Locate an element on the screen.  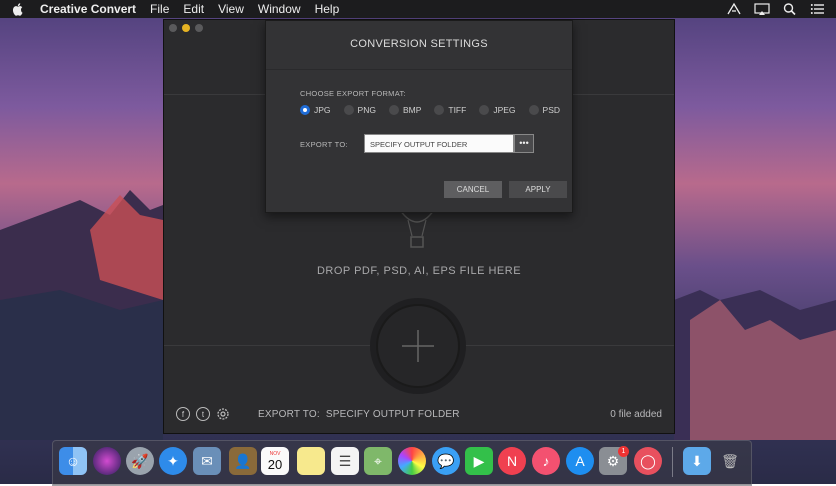
app-menu: Creative Convert is located at coordinates (88, 9).